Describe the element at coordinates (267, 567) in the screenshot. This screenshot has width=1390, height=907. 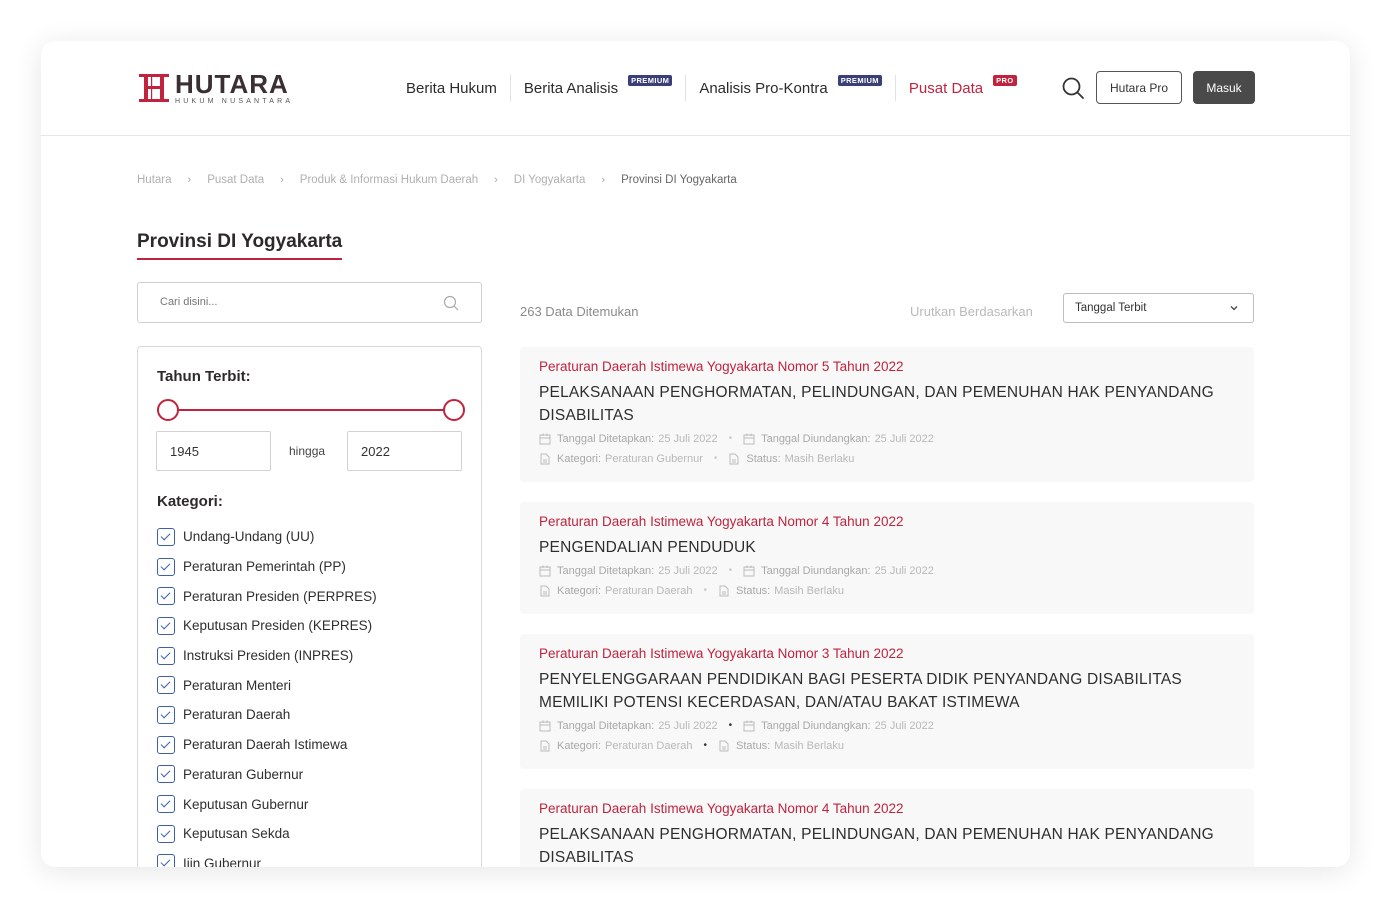
I see `category-option: Peraturan Pemerintah (PP)` at that location.